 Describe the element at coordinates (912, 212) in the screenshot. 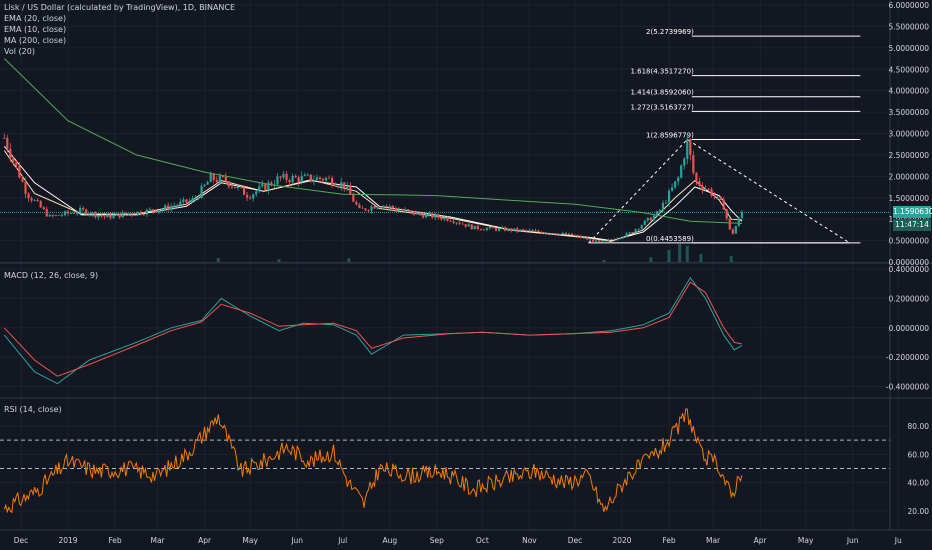

I see `last-price-label: 1.1590630` at that location.